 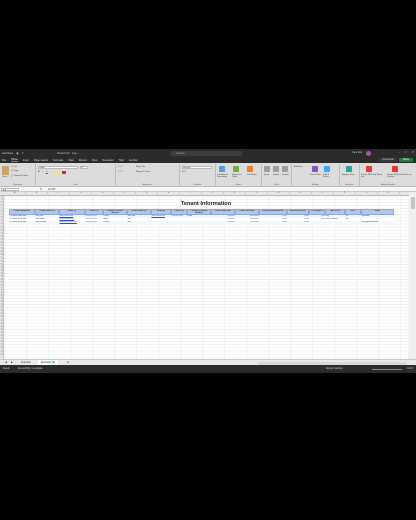 What do you see at coordinates (84, 167) in the screenshot?
I see `font-size-select: 11` at bounding box center [84, 167].